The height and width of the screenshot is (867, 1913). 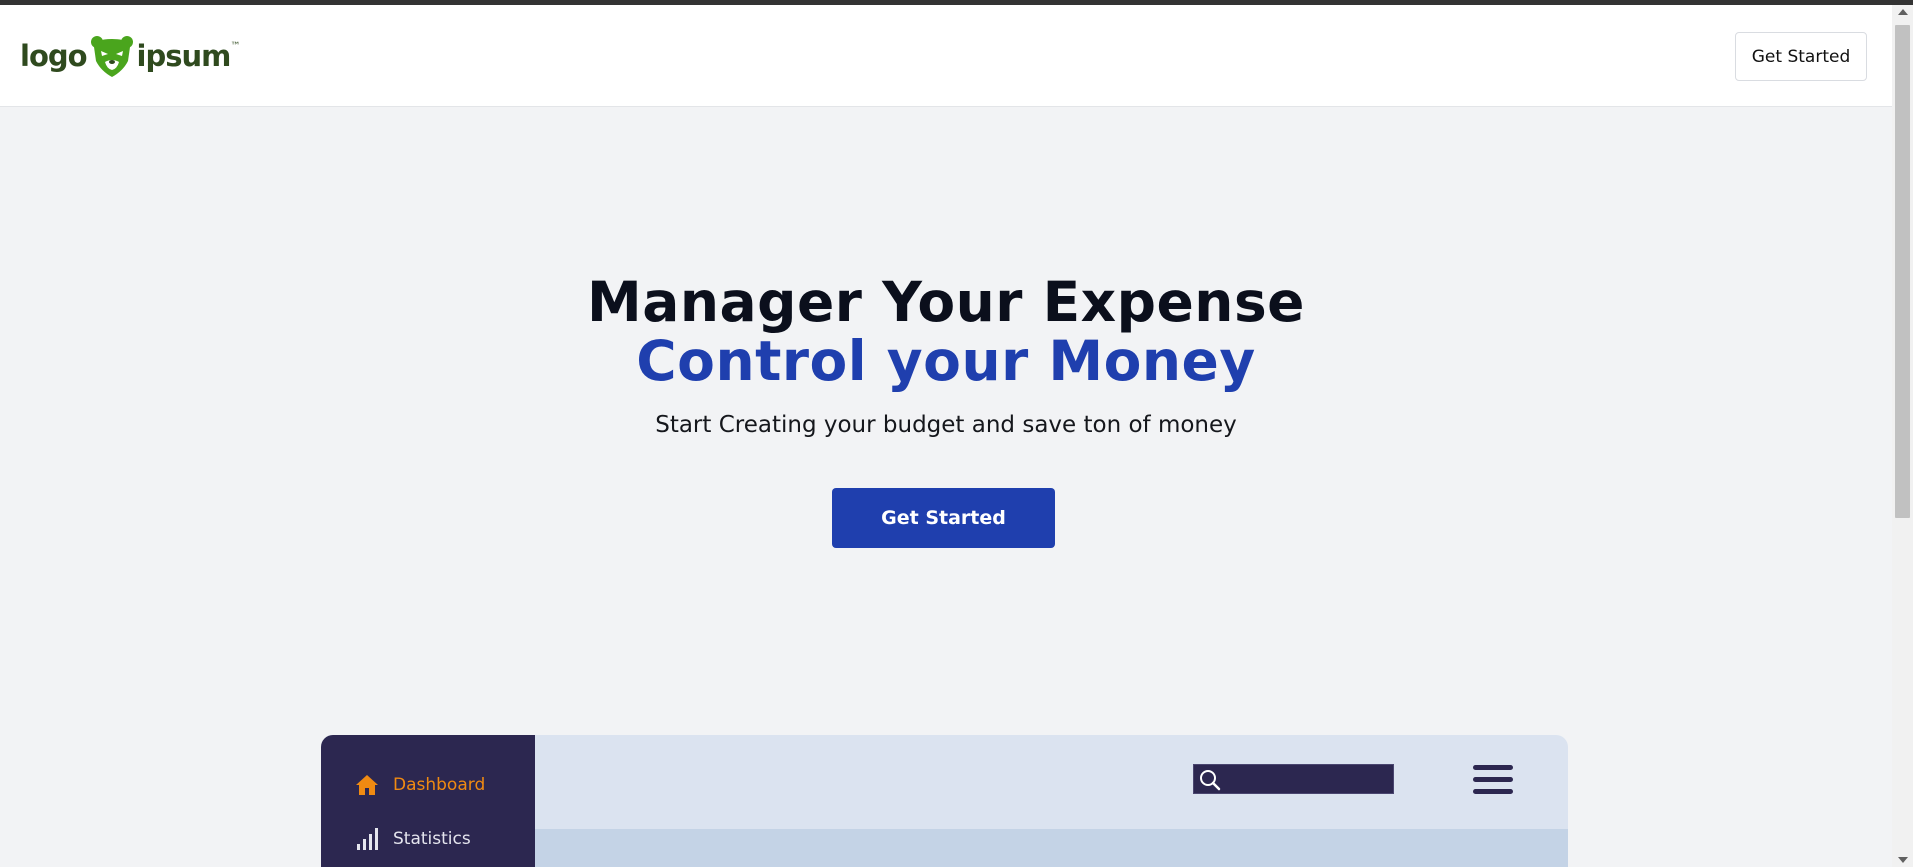 I want to click on site-header: logo ipsum ™ Get Started, so click(x=946, y=56).